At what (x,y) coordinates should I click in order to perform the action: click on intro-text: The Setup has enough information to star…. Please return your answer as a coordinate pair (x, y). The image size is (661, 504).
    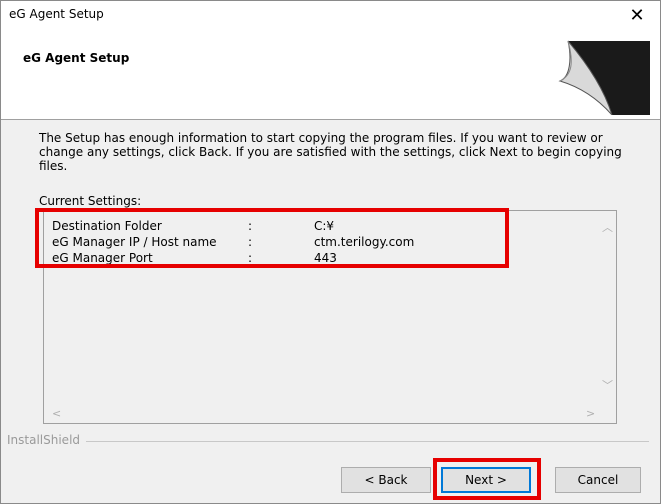
    Looking at the image, I should click on (330, 152).